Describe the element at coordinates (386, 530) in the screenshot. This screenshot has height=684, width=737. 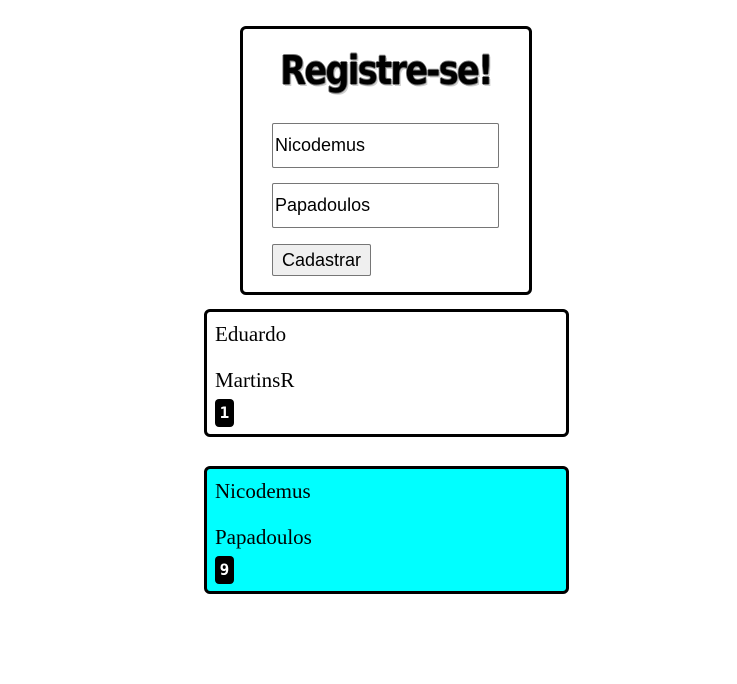
I see `user-card: Nicodemus Papadoulos 9` at that location.